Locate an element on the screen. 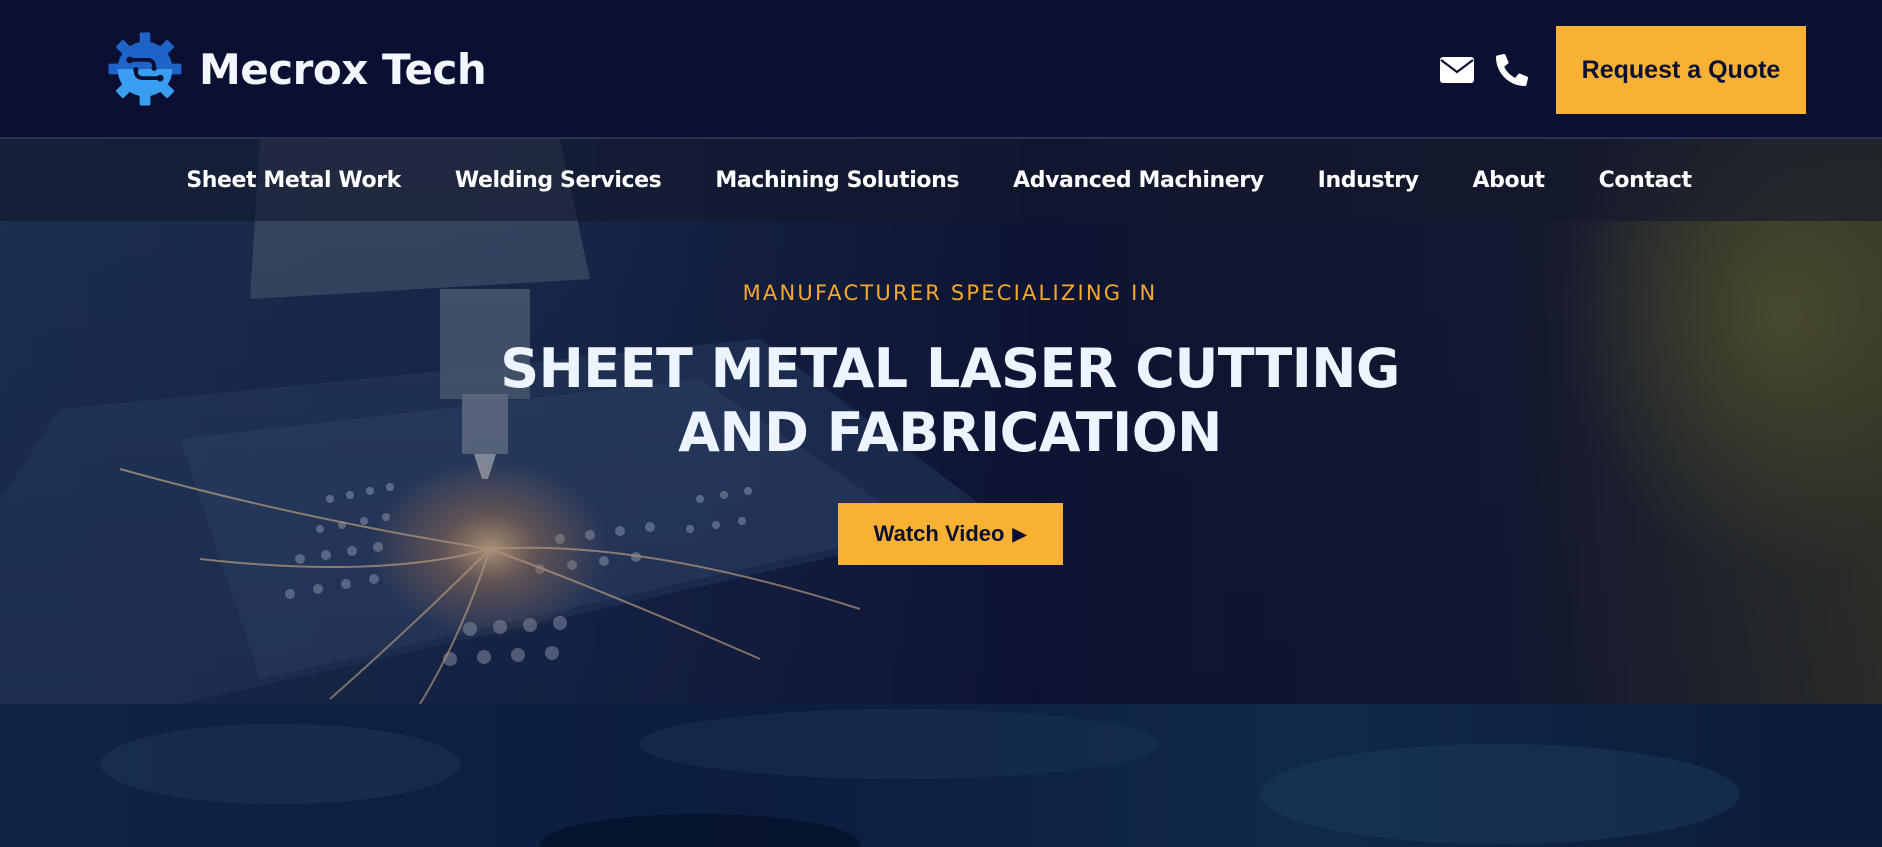 The image size is (1882, 847). nav-item-industry: Industry is located at coordinates (1368, 180).